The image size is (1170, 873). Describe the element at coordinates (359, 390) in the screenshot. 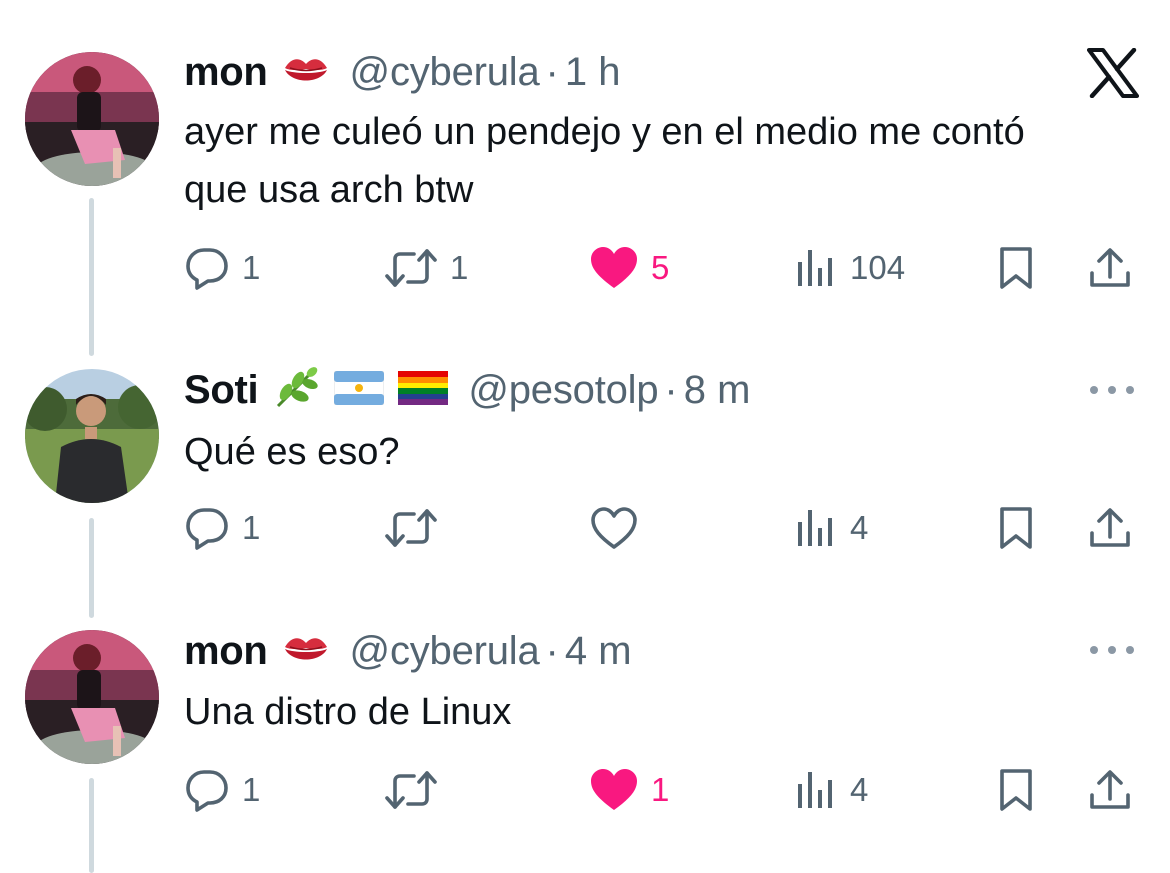

I see `flag-argentina-icon` at that location.